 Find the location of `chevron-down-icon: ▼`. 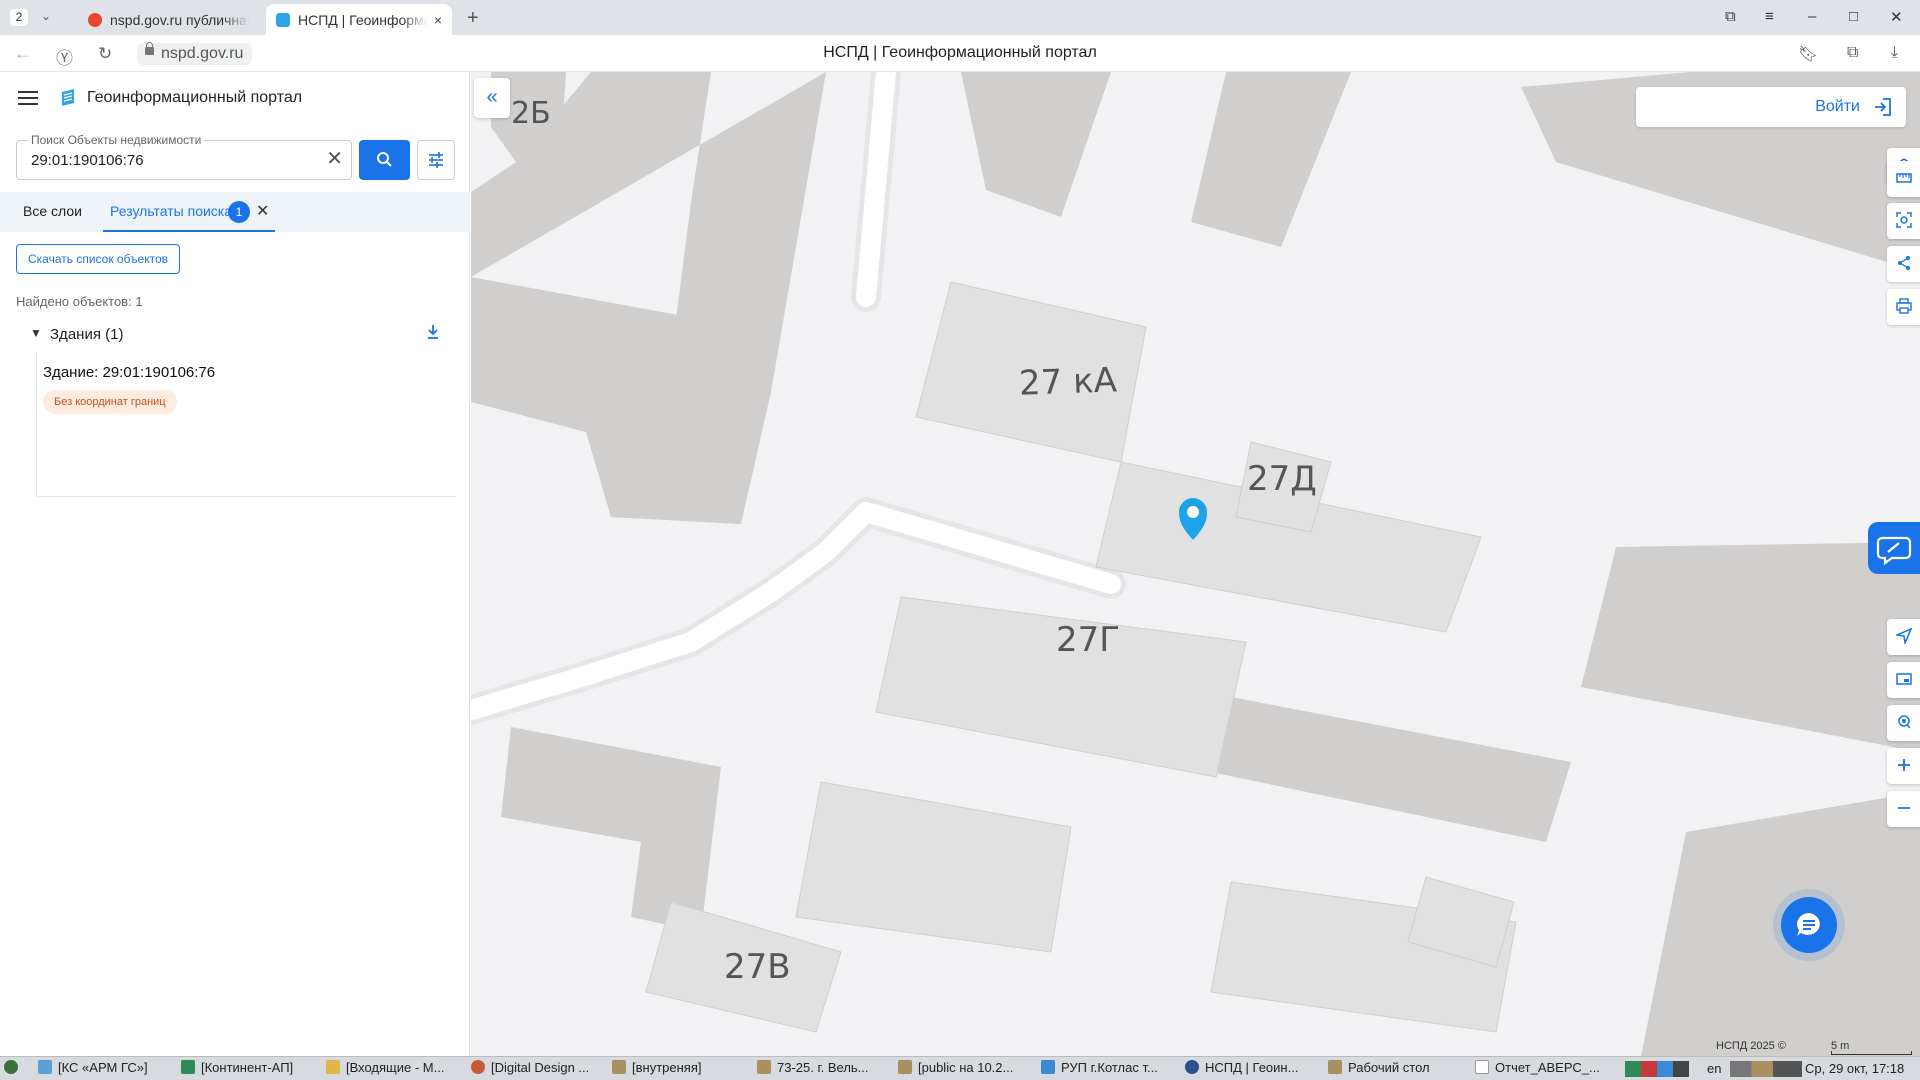

chevron-down-icon: ▼ is located at coordinates (36, 333).